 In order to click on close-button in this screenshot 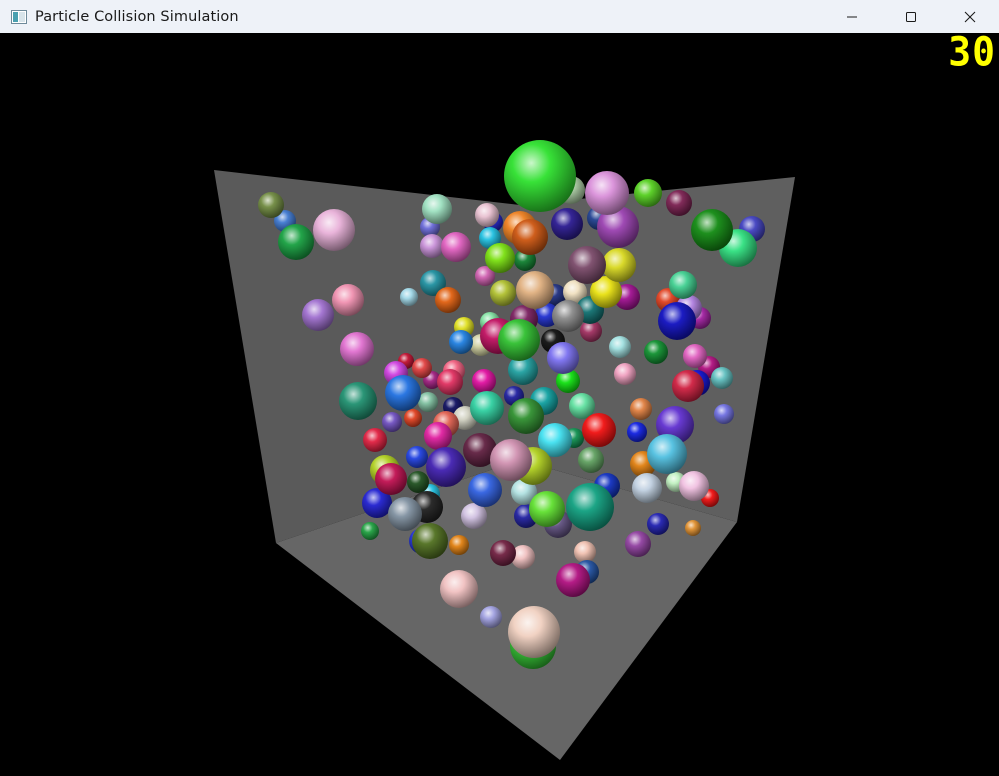, I will do `click(969, 16)`.